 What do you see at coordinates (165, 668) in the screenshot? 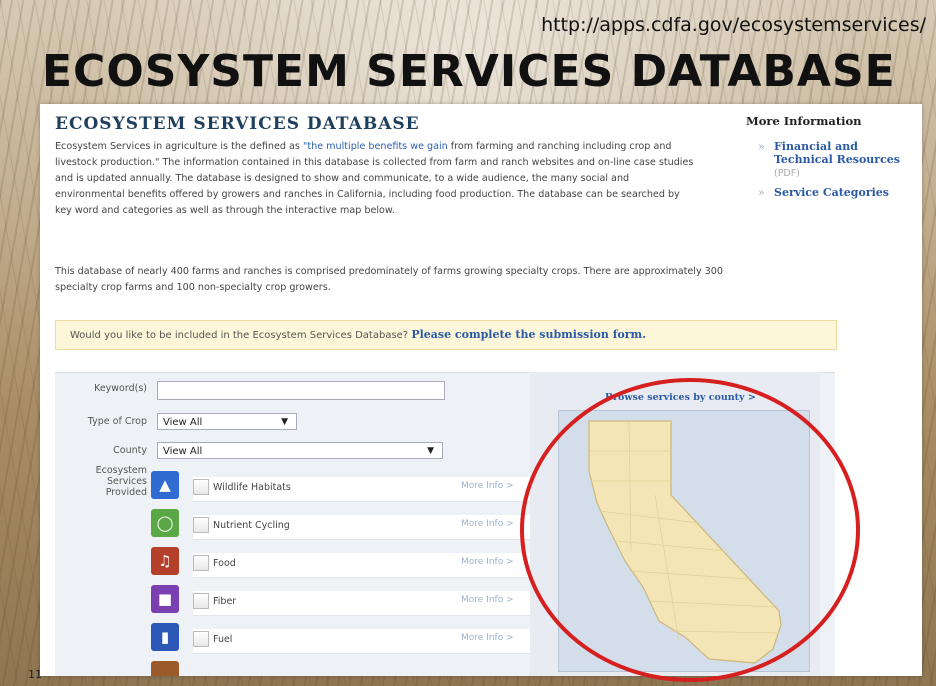
I see `service-icon` at bounding box center [165, 668].